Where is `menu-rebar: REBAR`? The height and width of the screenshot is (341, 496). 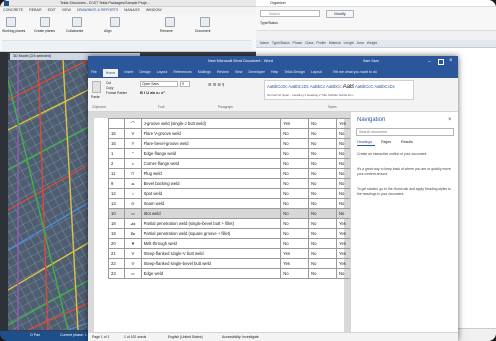
menu-rebar: REBAR is located at coordinates (35, 10).